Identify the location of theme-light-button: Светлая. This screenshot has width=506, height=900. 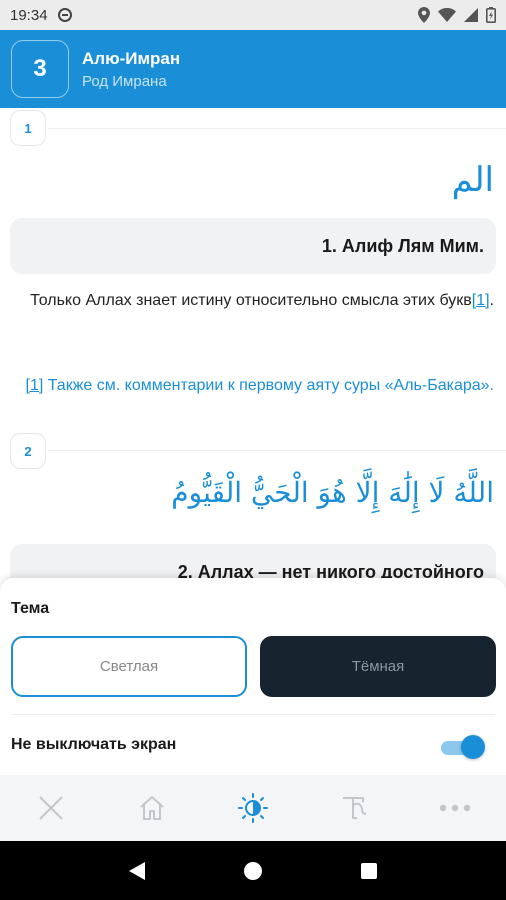
(129, 666).